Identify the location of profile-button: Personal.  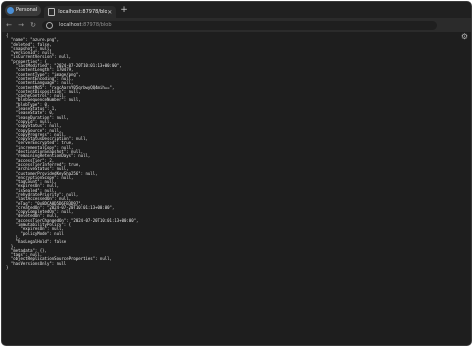
(23, 10).